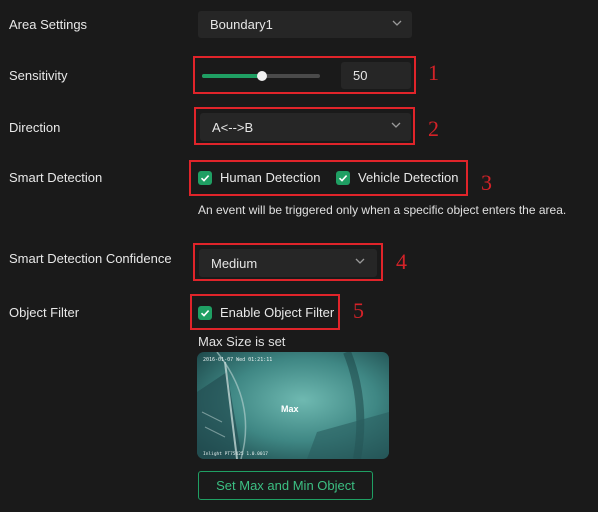  I want to click on marker-4: 4, so click(401, 261).